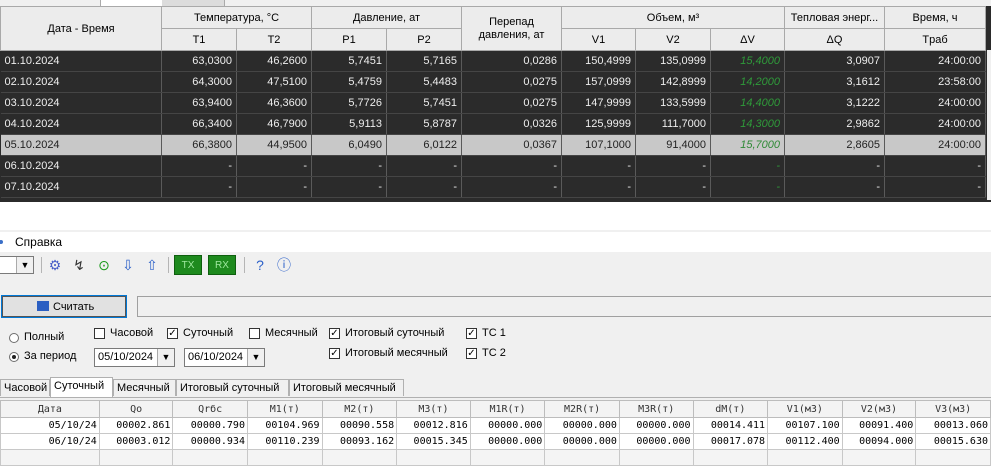 Image resolution: width=991 pixels, height=466 pixels. I want to click on header-t2: T2, so click(274, 39).